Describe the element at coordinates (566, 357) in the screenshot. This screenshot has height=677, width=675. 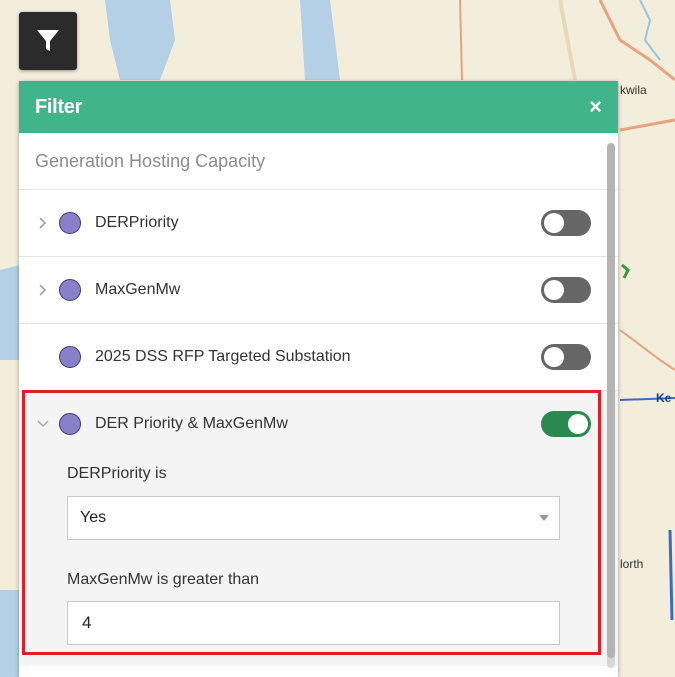
I see `filter-toggle-2025-dss-rfp` at that location.